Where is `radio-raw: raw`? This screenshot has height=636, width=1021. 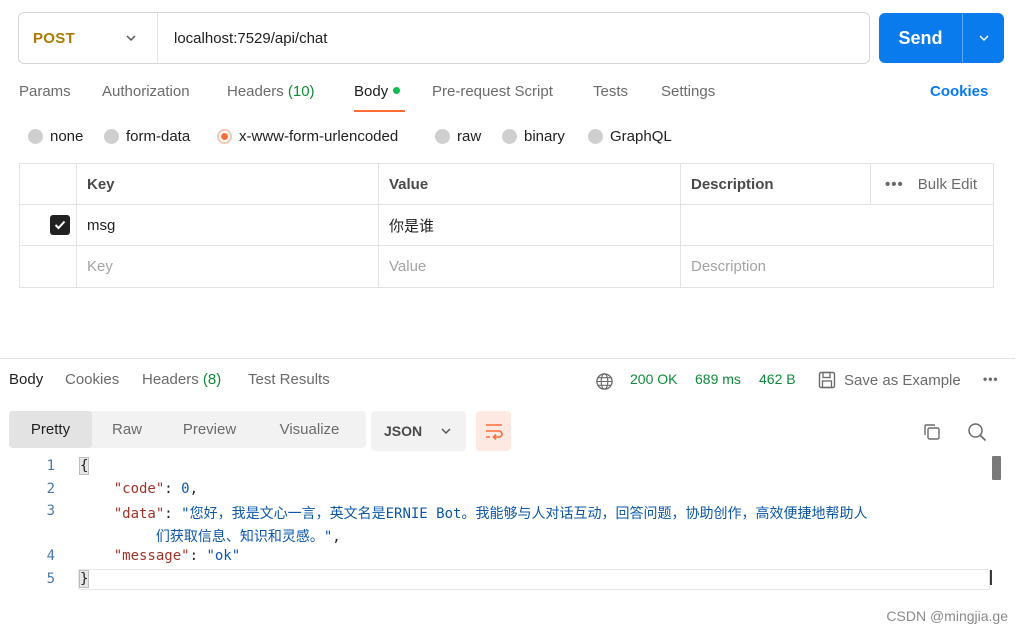
radio-raw: raw is located at coordinates (458, 136).